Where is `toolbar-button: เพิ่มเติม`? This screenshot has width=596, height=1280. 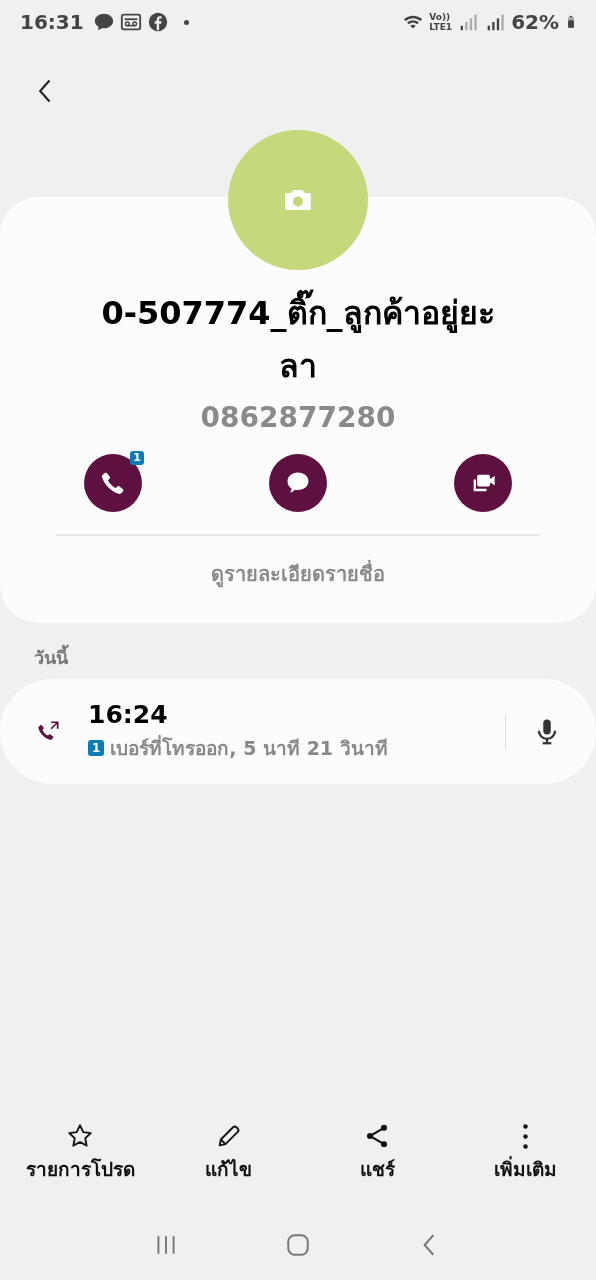 toolbar-button: เพิ่มเติม is located at coordinates (525, 1159).